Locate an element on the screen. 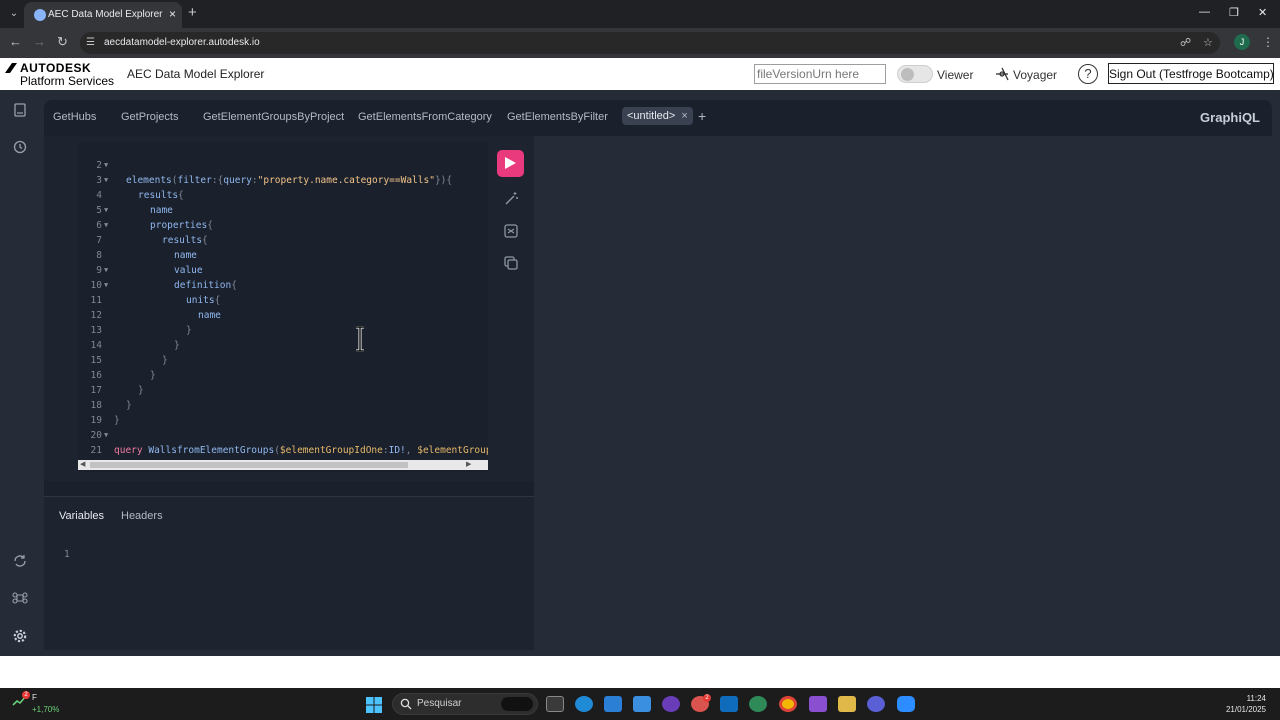 Image resolution: width=1280 pixels, height=720 pixels. add-tab-plus-icon: + is located at coordinates (702, 116).